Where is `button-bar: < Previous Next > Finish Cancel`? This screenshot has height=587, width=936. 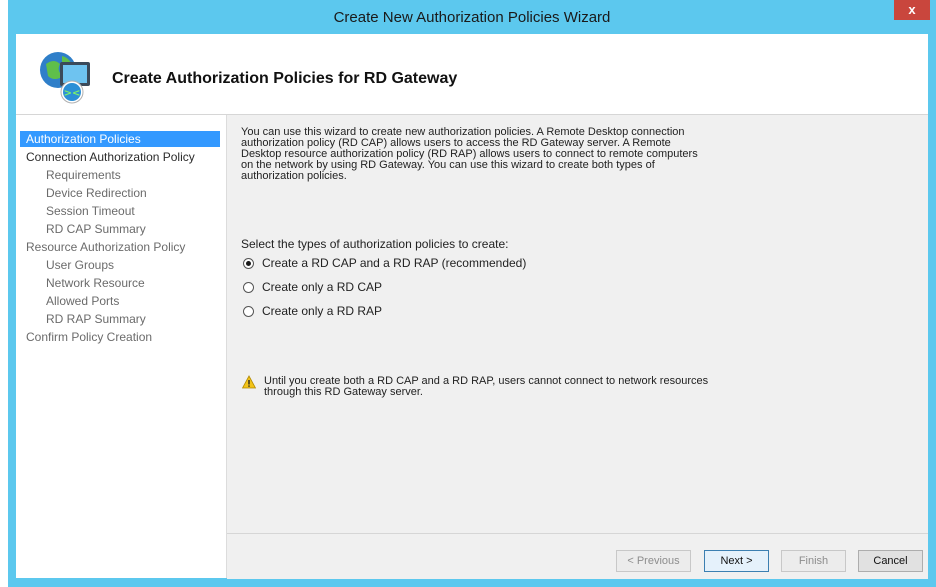
button-bar: < Previous Next > Finish Cancel is located at coordinates (577, 556).